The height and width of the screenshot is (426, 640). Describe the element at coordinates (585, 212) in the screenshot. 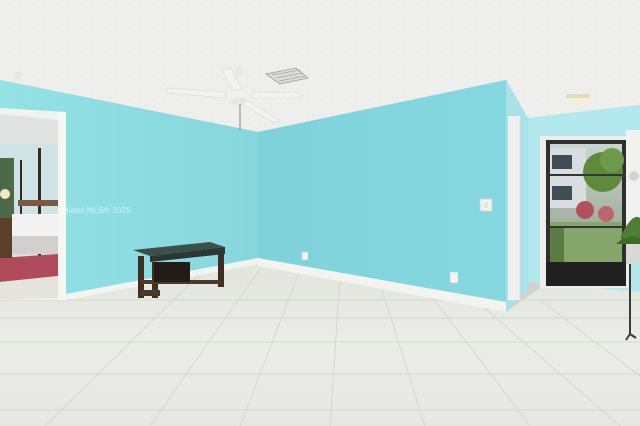

I see `sliding-glass-door` at that location.